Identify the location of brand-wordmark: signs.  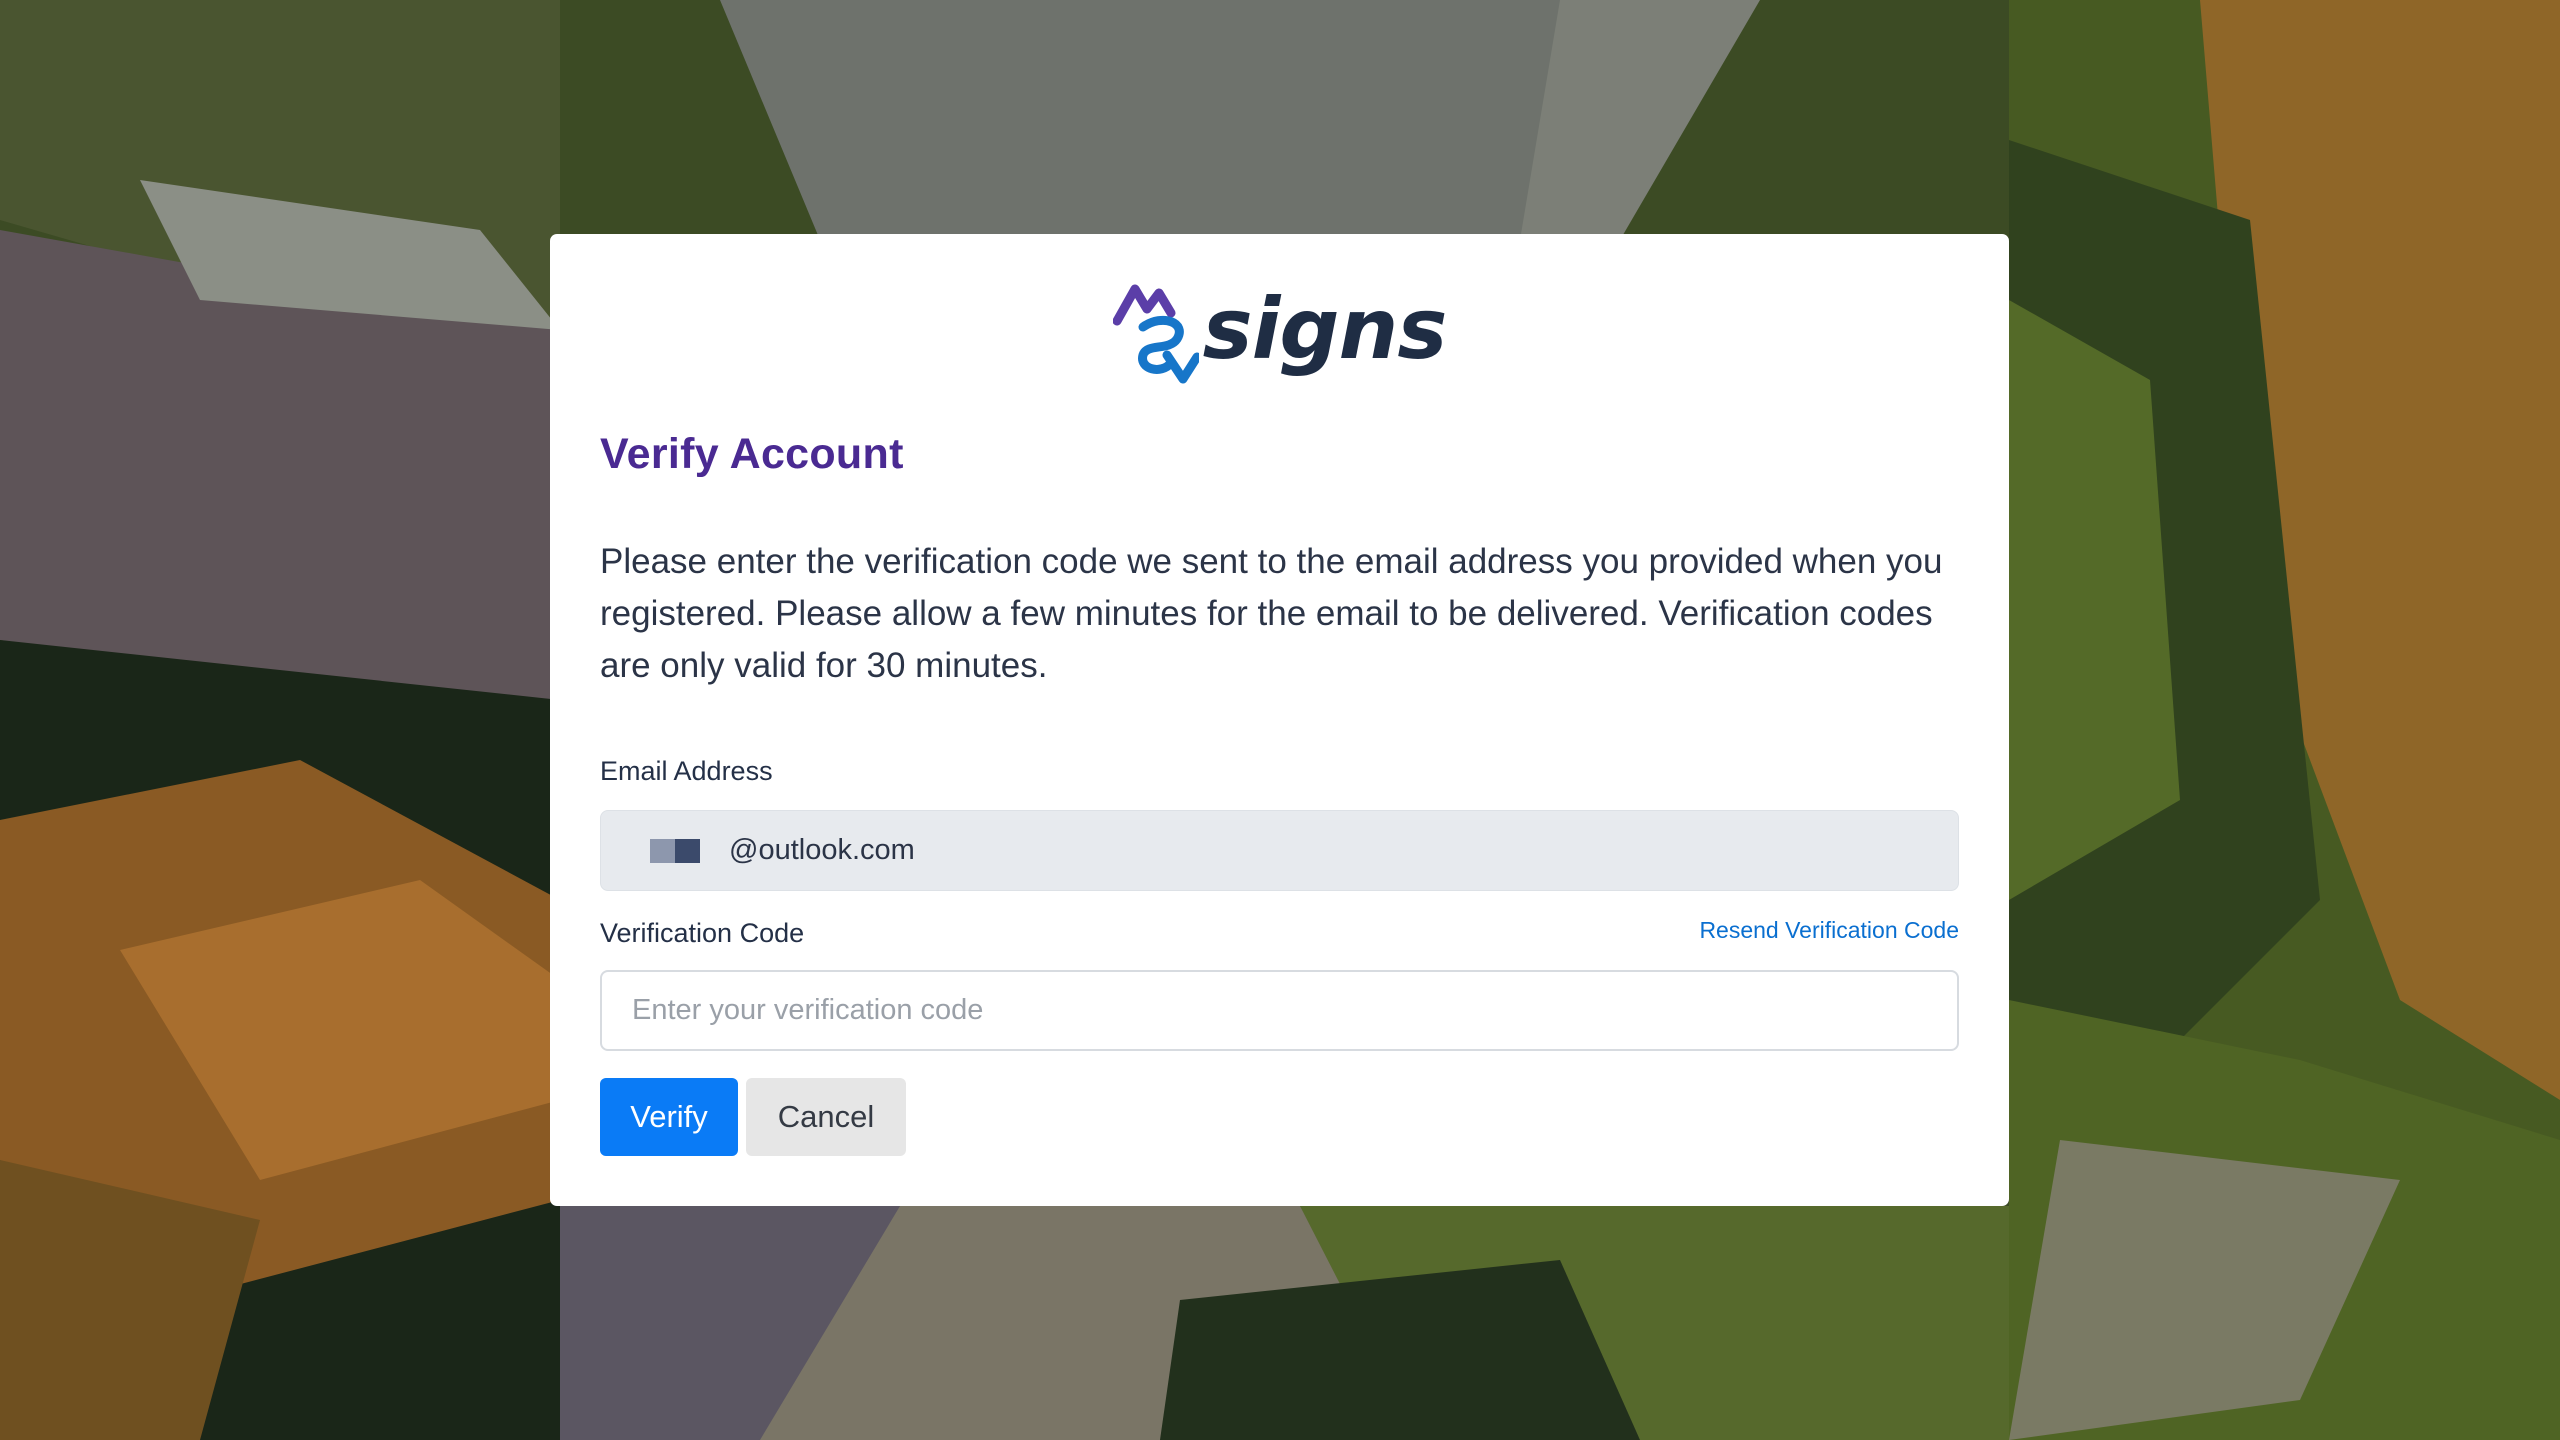
(1325, 329).